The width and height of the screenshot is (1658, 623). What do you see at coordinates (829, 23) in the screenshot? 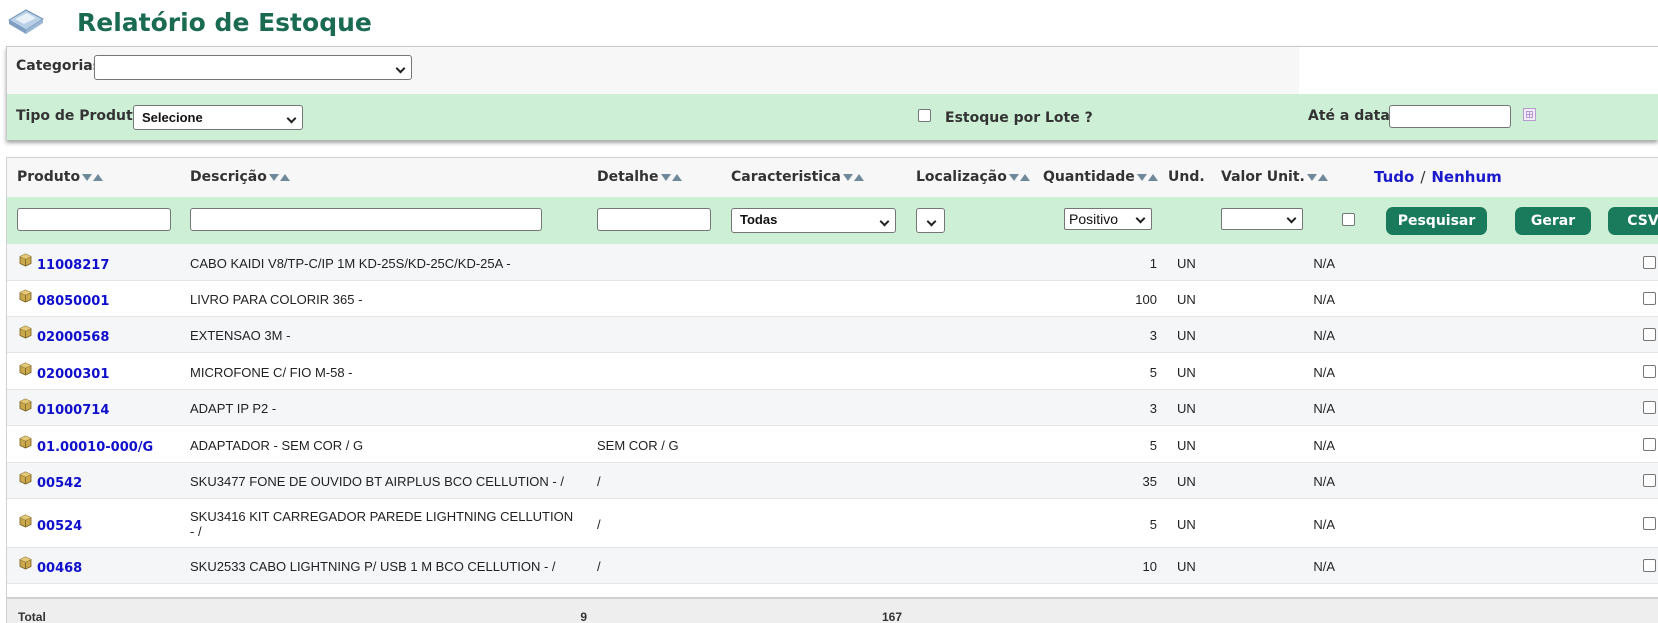
I see `page-header: Relatório de Estoque` at bounding box center [829, 23].